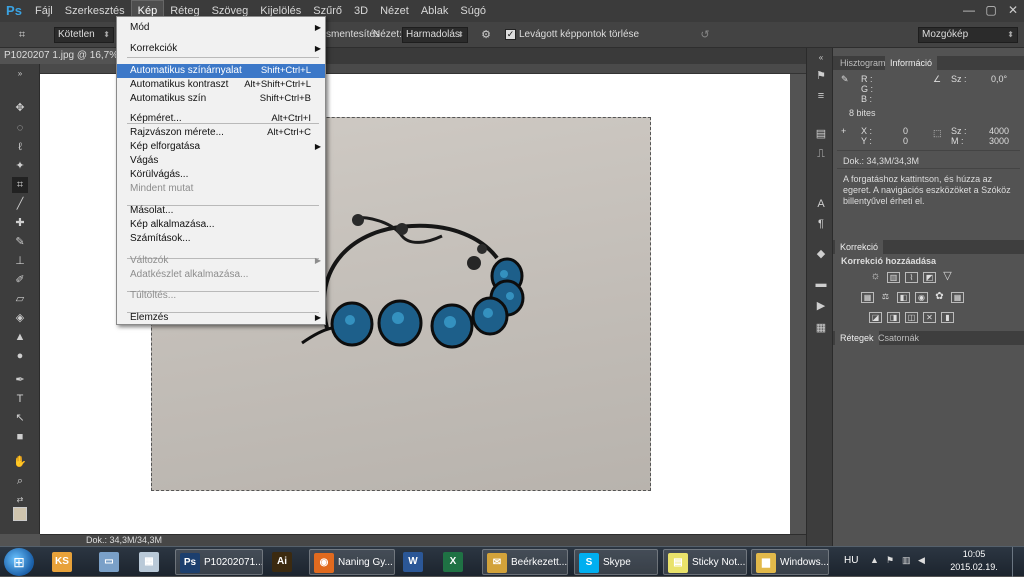 This screenshot has width=1024, height=577. What do you see at coordinates (874, 560) in the screenshot?
I see `show-hidden-icons: ▲` at bounding box center [874, 560].